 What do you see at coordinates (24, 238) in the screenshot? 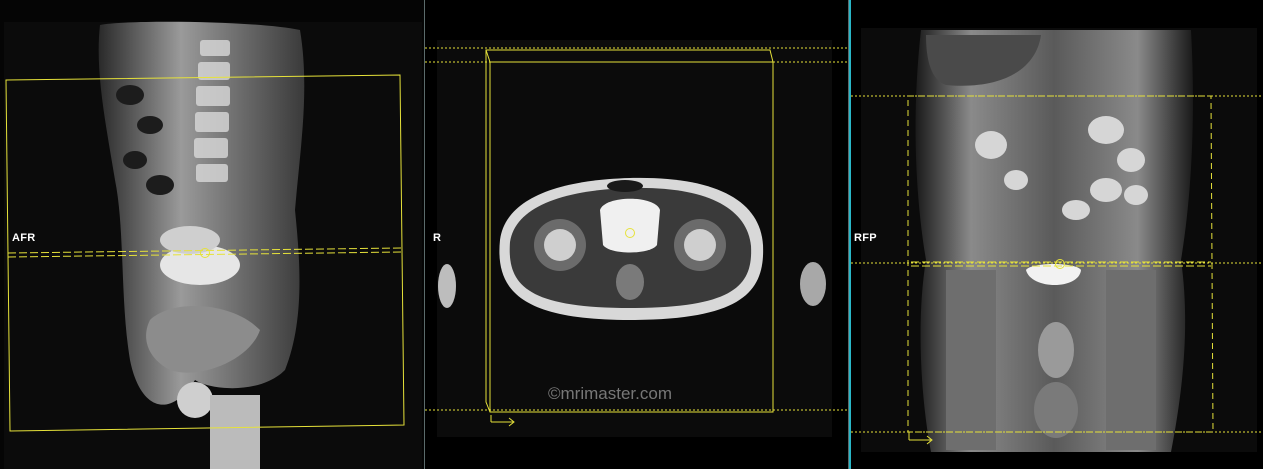
I see `orientation-label-sagittal: AFR` at bounding box center [24, 238].